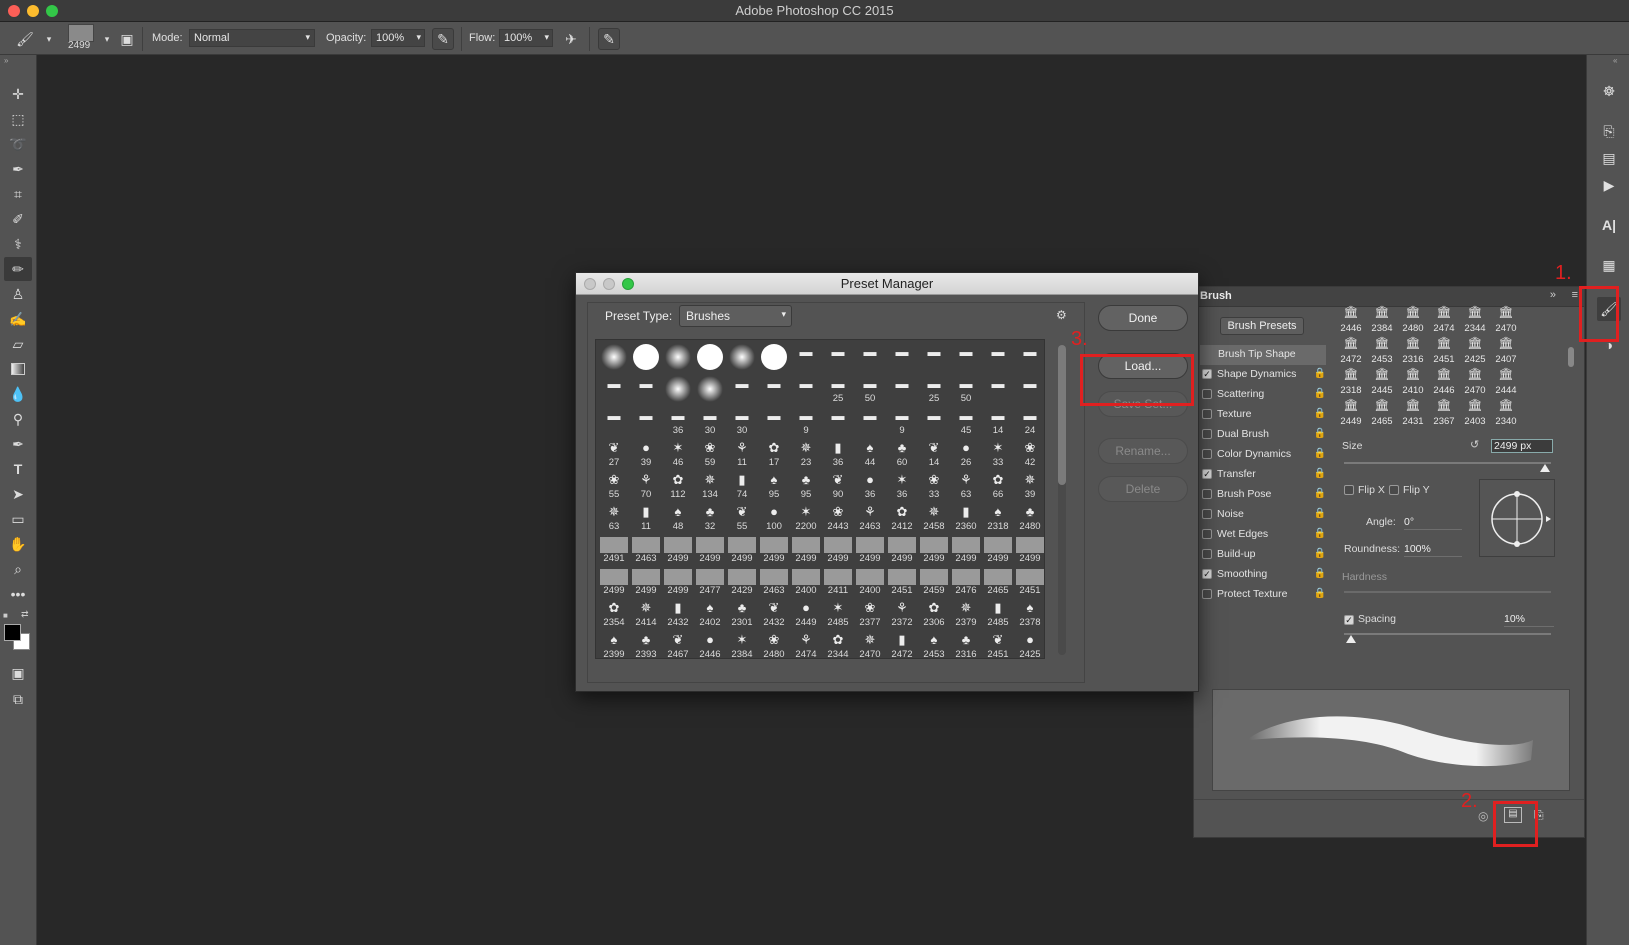  What do you see at coordinates (870, 455) in the screenshot?
I see `brush-preset-item: ♠ 44` at bounding box center [870, 455].